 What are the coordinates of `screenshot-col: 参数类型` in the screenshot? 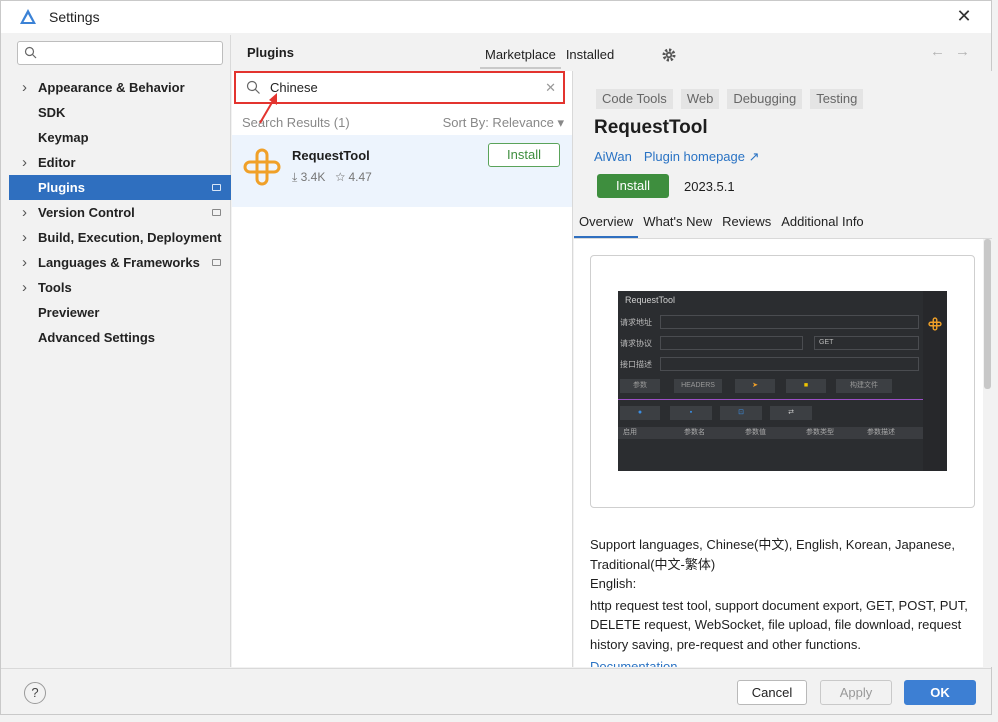 It's located at (820, 432).